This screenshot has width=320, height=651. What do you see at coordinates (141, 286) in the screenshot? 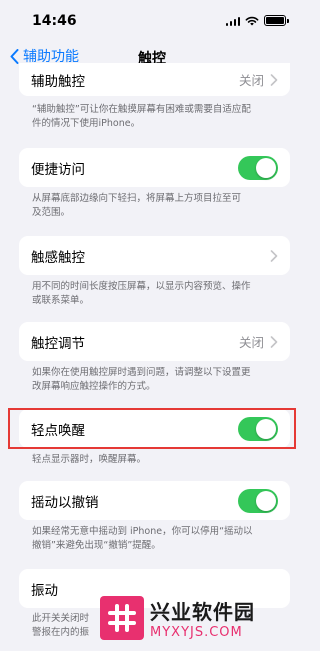
I see `footnote-line: 用不同的时间长度按压屏幕，以显示内容预览、操作` at bounding box center [141, 286].